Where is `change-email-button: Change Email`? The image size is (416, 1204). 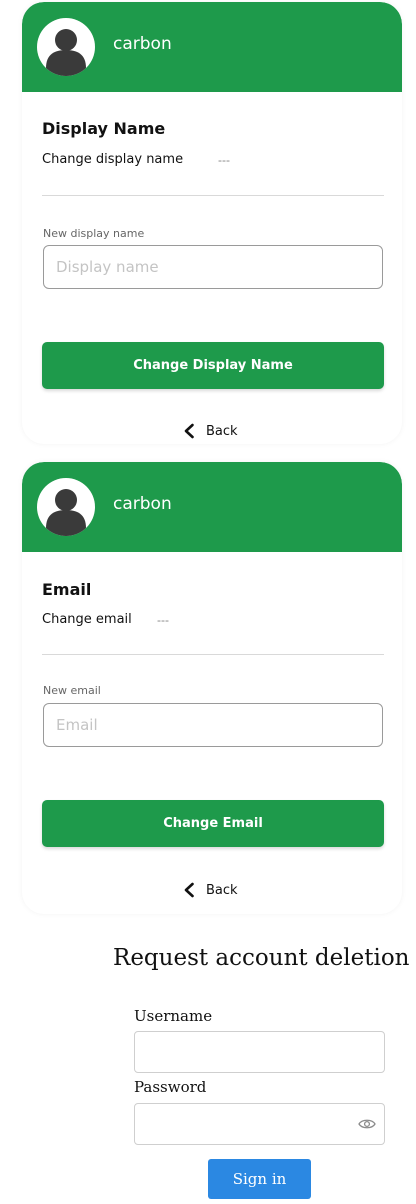
change-email-button: Change Email is located at coordinates (213, 823).